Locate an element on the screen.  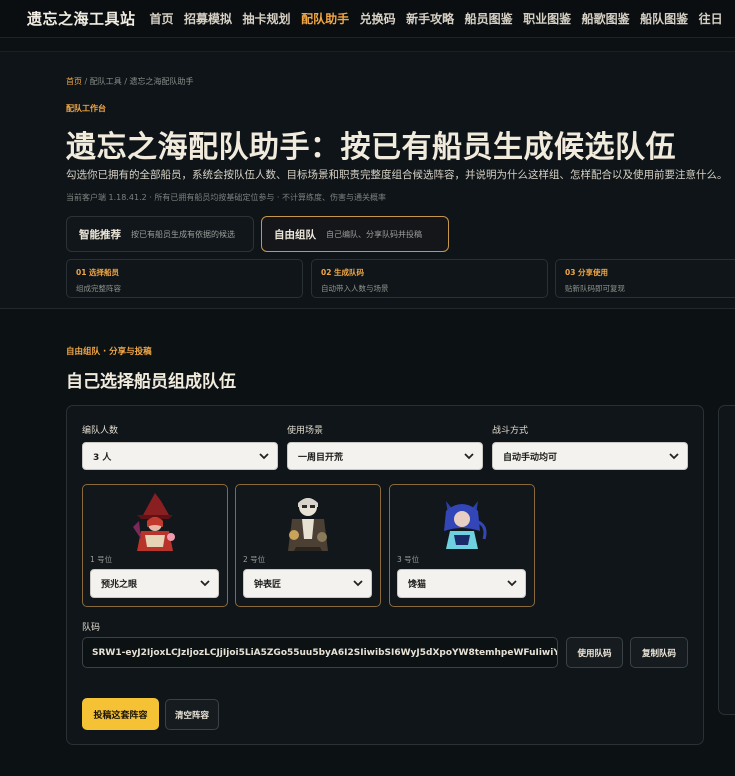
scene-label: 使用场景 is located at coordinates (305, 431).